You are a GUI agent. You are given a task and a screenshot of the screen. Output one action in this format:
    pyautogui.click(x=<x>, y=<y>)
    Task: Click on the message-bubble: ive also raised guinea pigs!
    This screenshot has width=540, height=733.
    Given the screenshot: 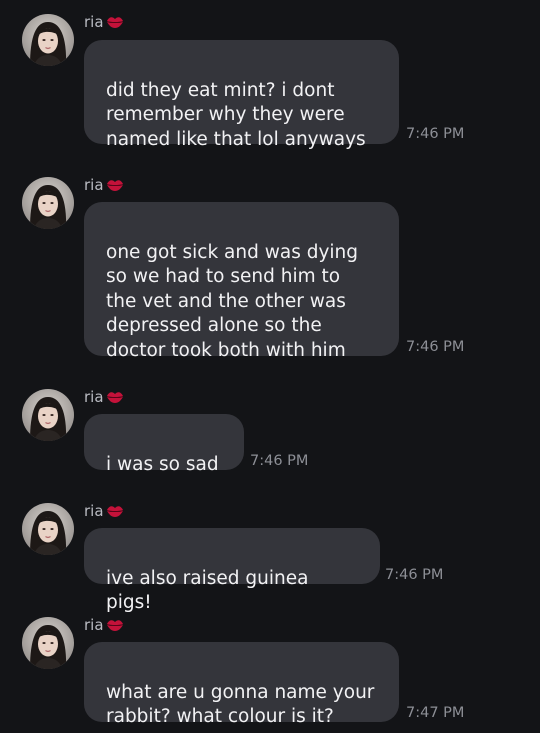 What is the action you would take?
    pyautogui.click(x=232, y=570)
    